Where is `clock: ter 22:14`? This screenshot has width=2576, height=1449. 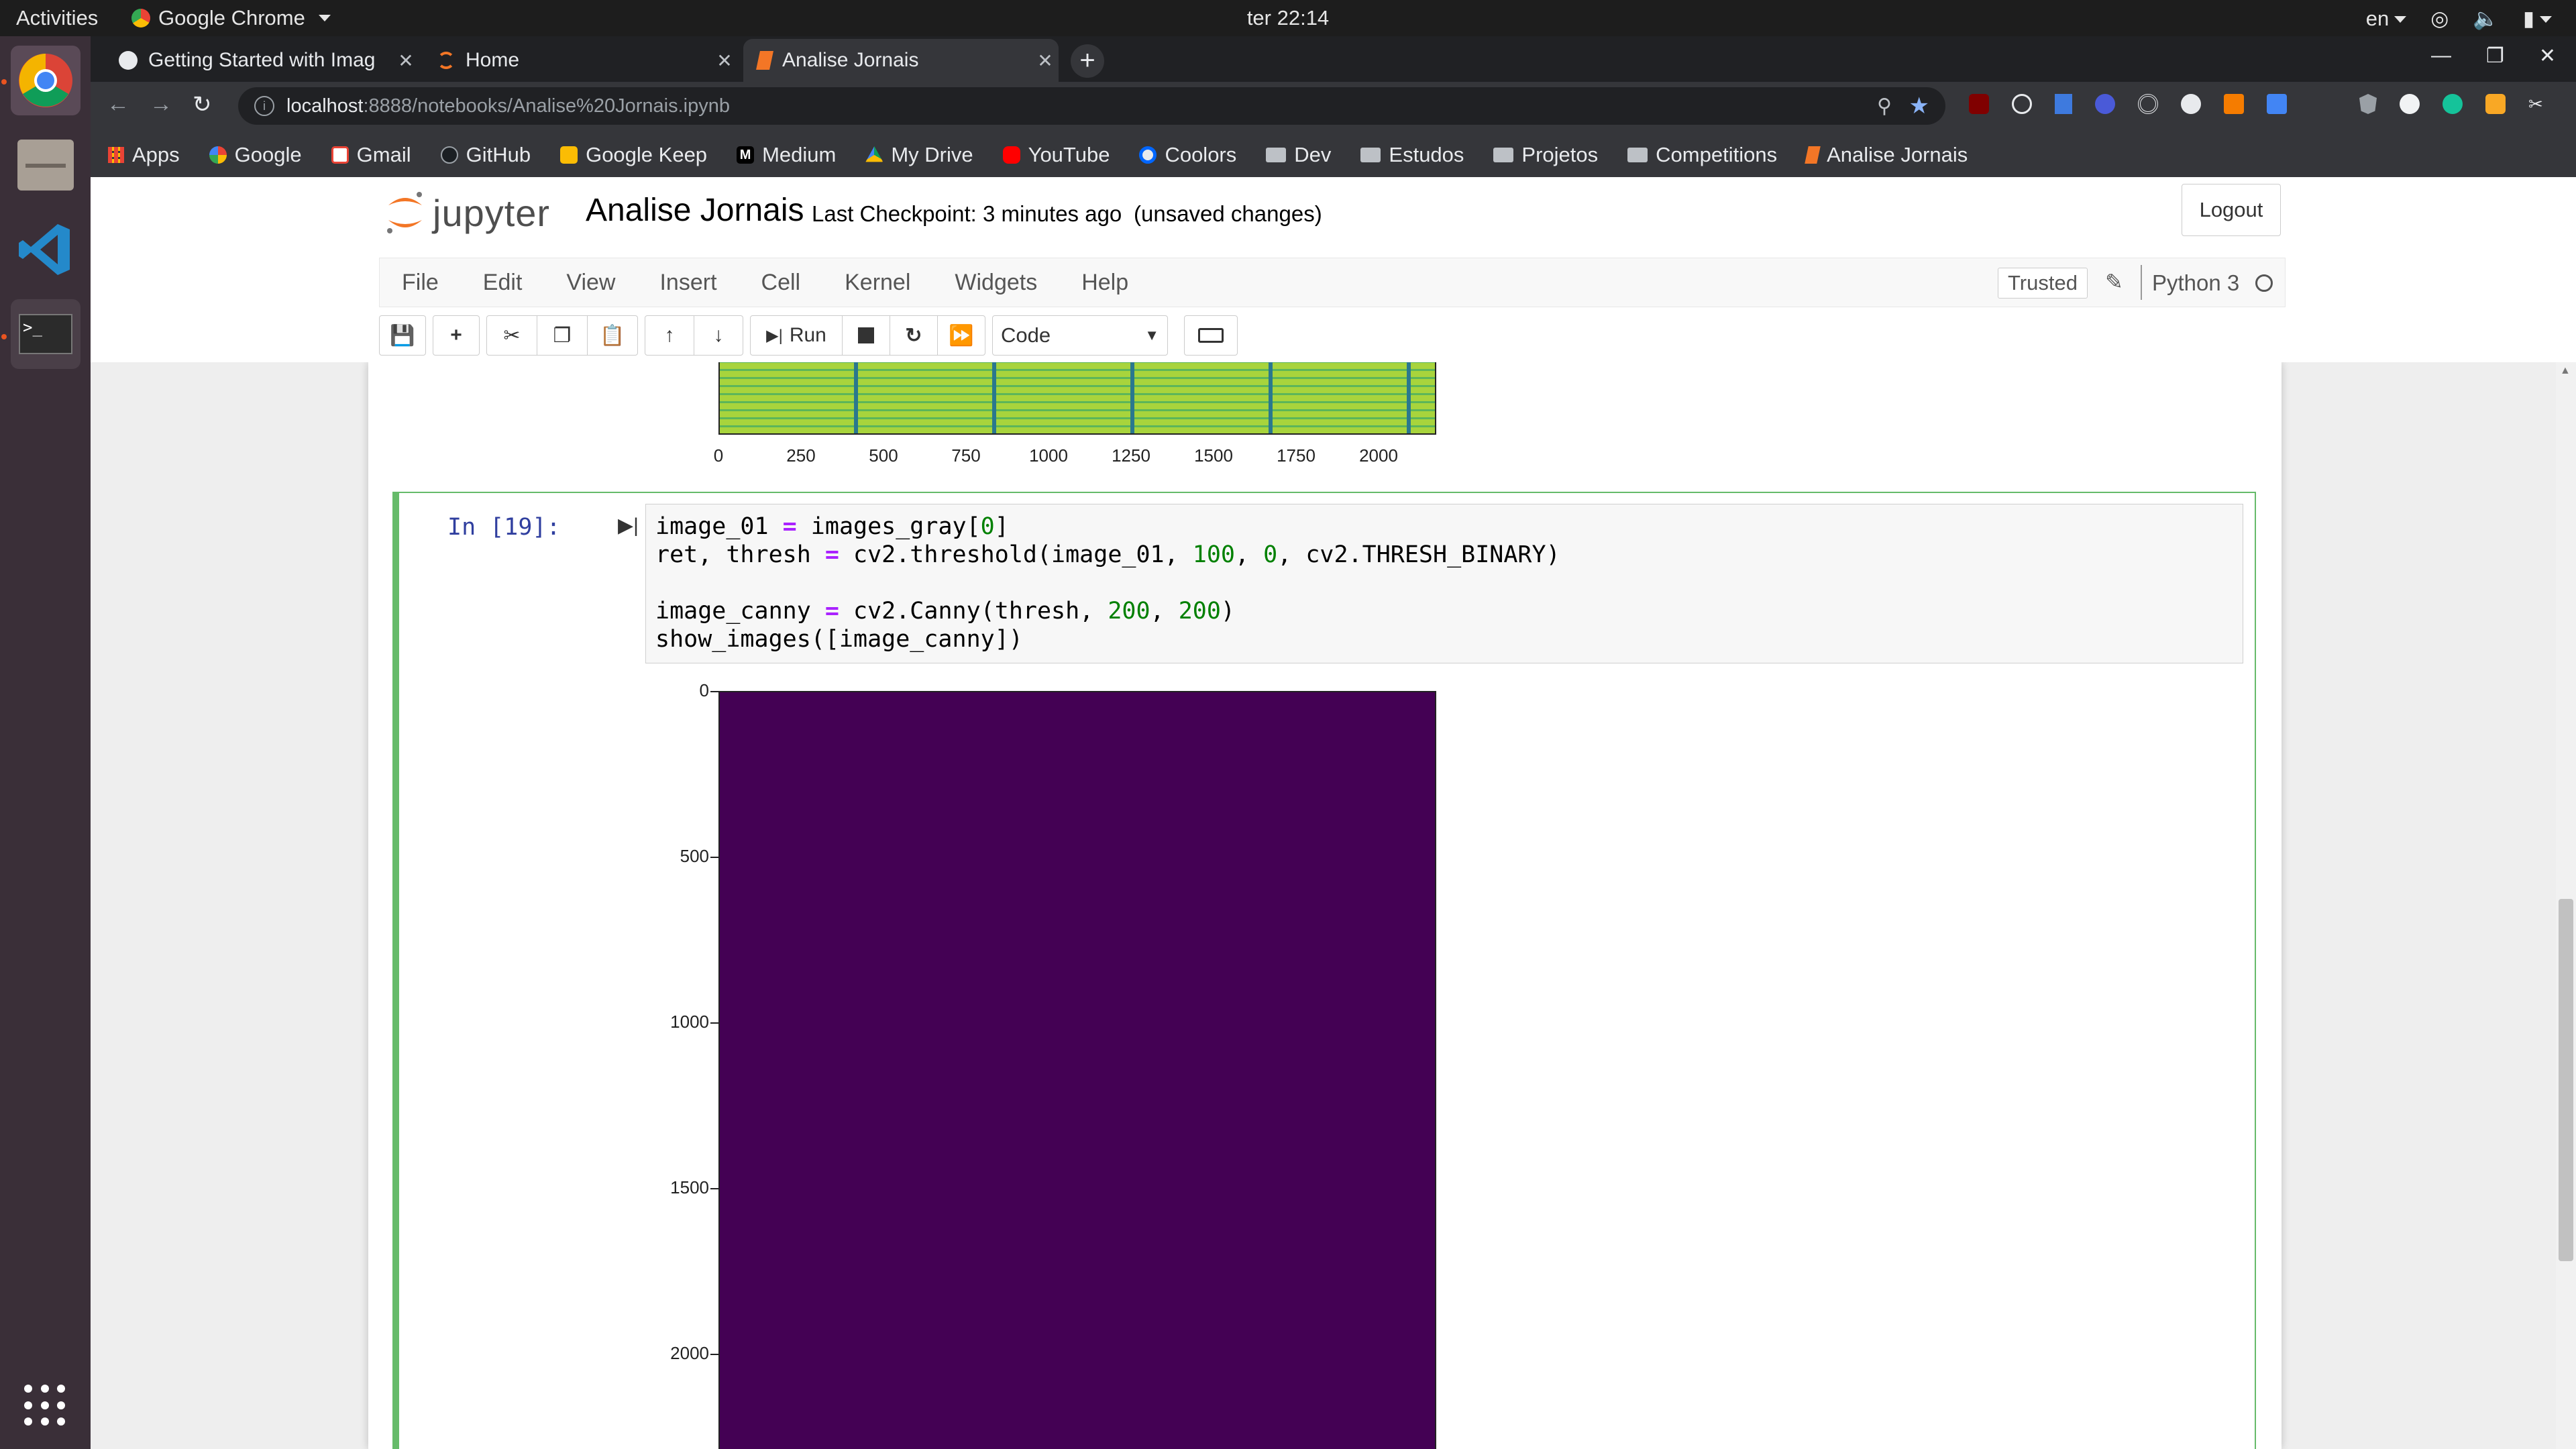 clock: ter 22:14 is located at coordinates (1288, 18).